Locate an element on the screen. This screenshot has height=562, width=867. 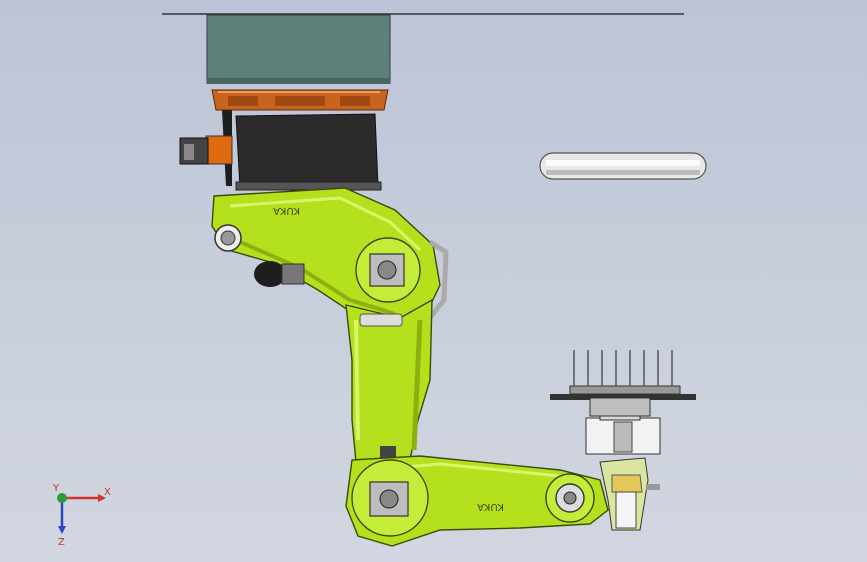
robot-link-2: KUKA is located at coordinates (330, 259).